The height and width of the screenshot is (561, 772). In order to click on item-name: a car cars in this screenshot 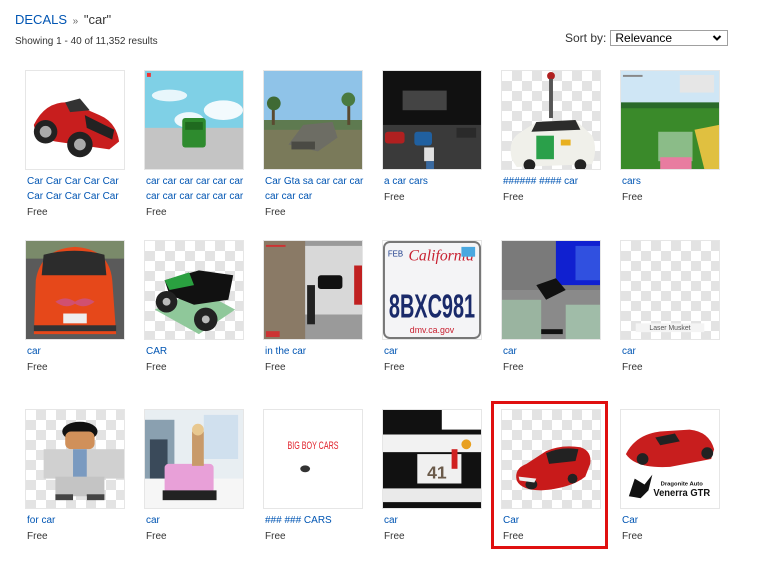, I will do `click(433, 181)`.